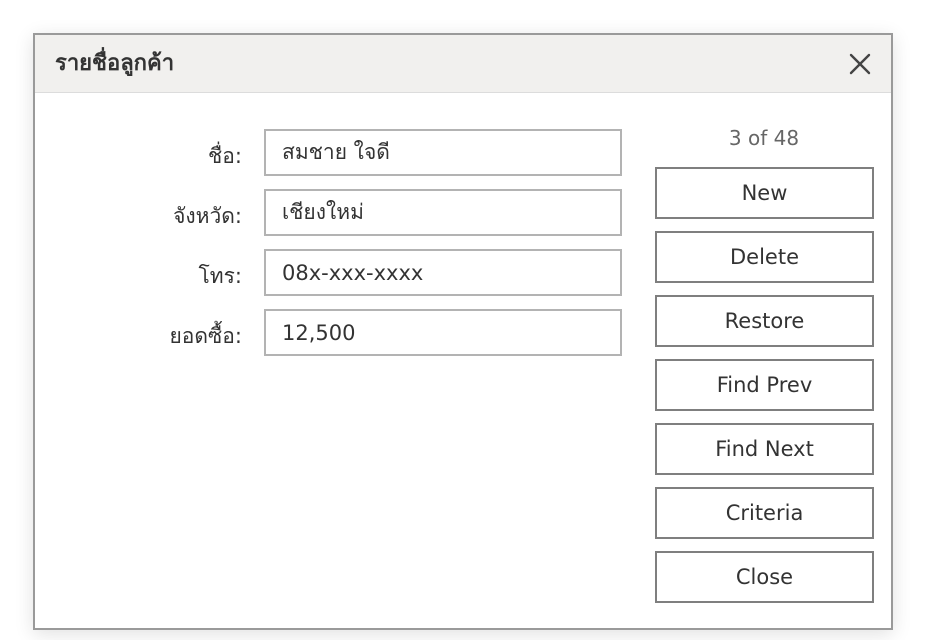 This screenshot has height=640, width=943. Describe the element at coordinates (764, 513) in the screenshot. I see `criteria-button: Criteria` at that location.